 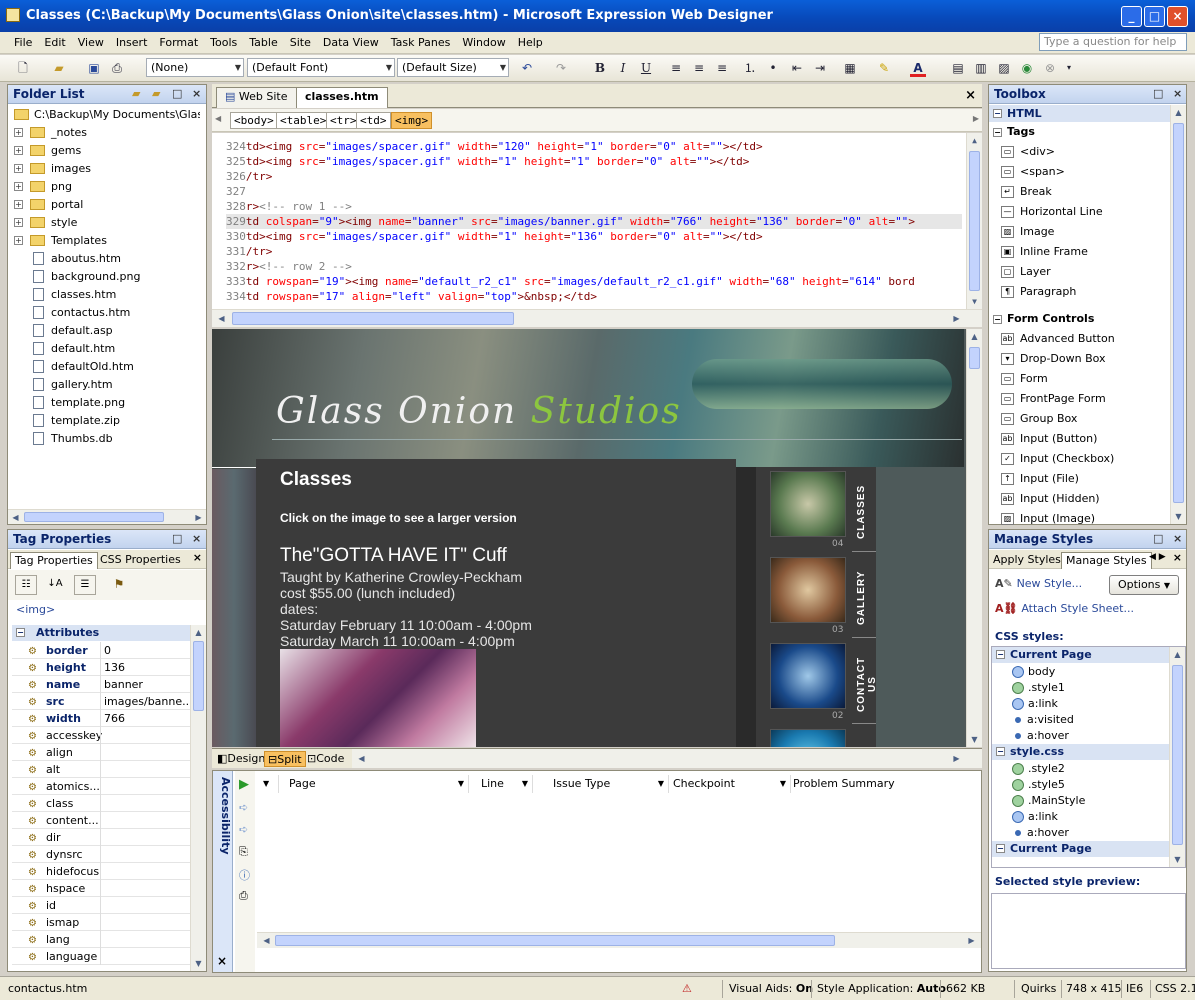 I want to click on borders-icon: ▦, so click(x=850, y=68).